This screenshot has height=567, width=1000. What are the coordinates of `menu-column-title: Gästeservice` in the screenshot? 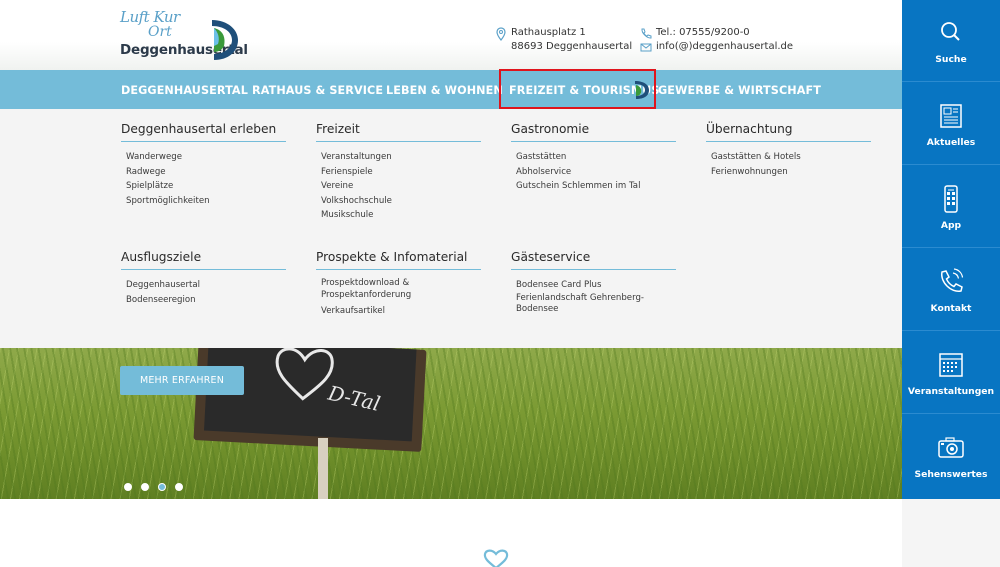 It's located at (593, 260).